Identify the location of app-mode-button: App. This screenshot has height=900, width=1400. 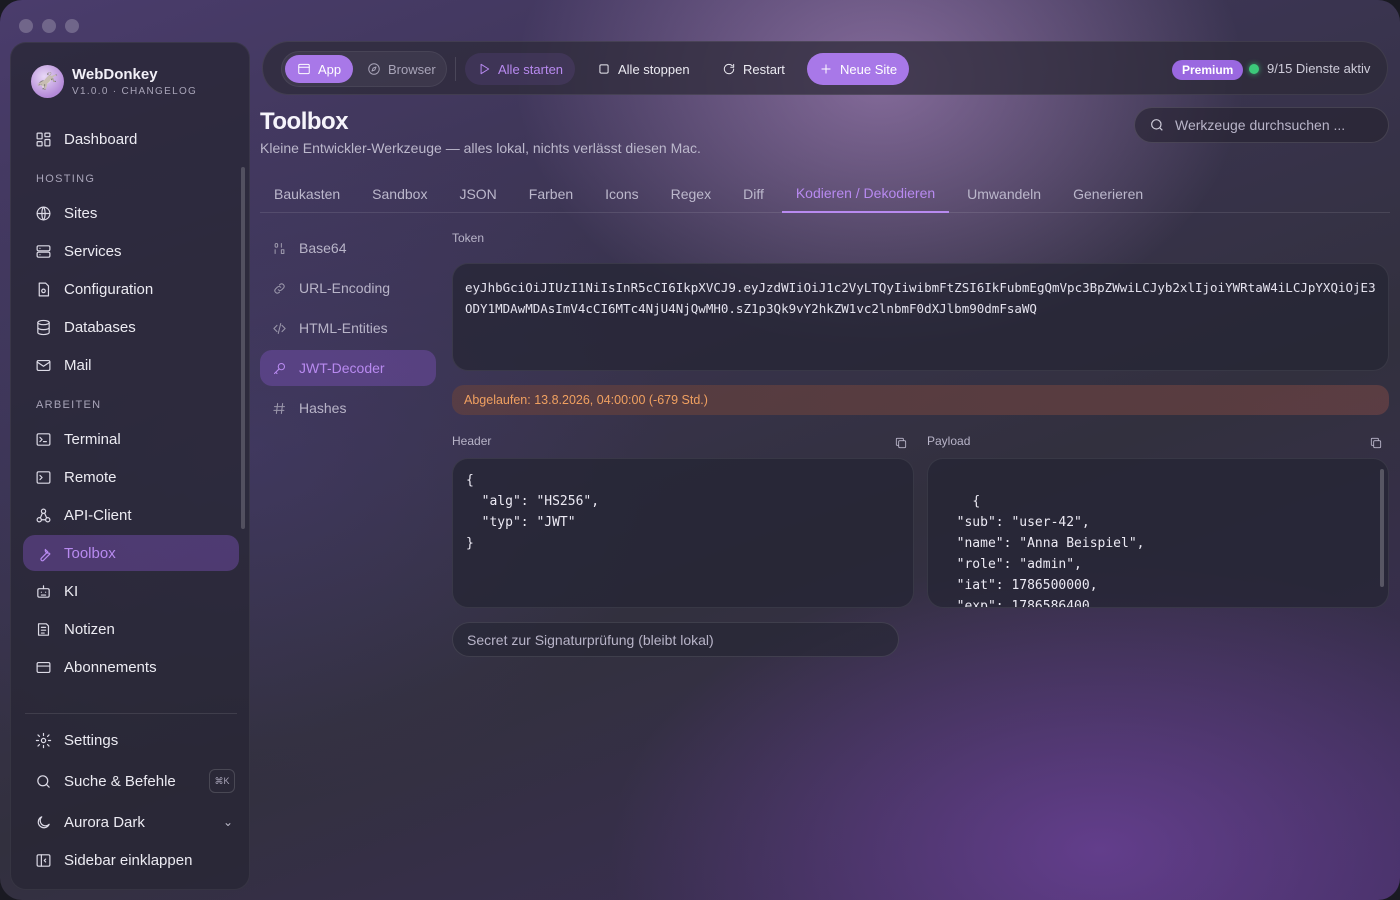
(319, 69).